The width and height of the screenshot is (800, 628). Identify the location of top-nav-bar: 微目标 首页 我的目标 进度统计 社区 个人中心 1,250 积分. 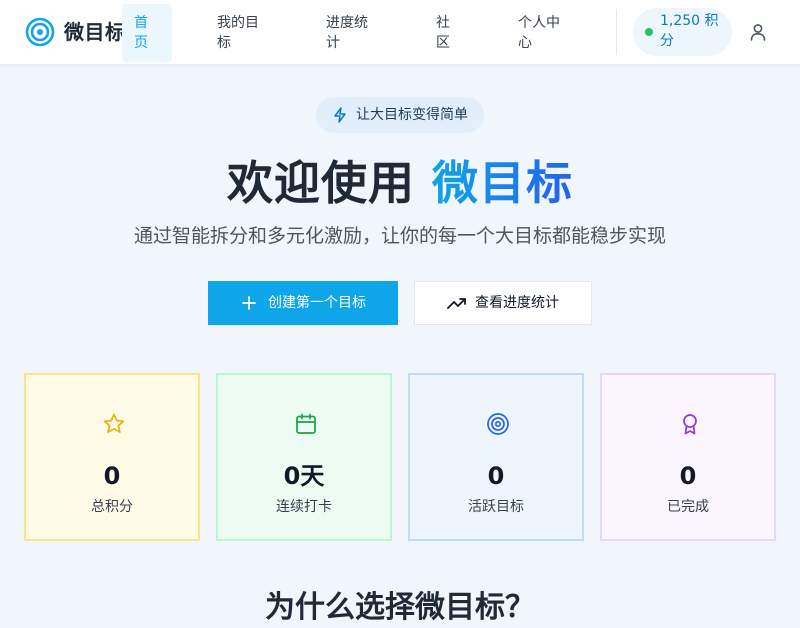
(400, 32).